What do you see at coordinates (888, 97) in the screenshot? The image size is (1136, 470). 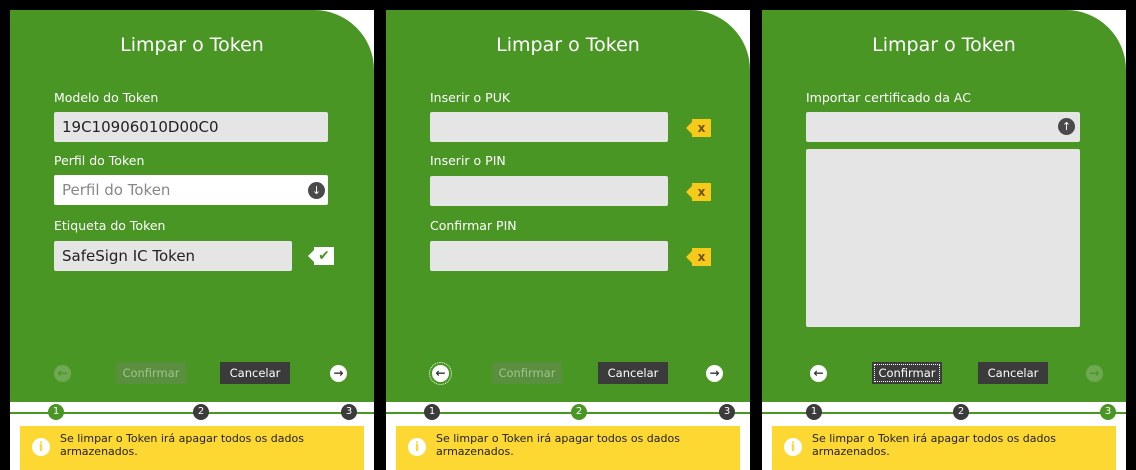 I see `field-label-import-certificate: Importar certificado da AC` at bounding box center [888, 97].